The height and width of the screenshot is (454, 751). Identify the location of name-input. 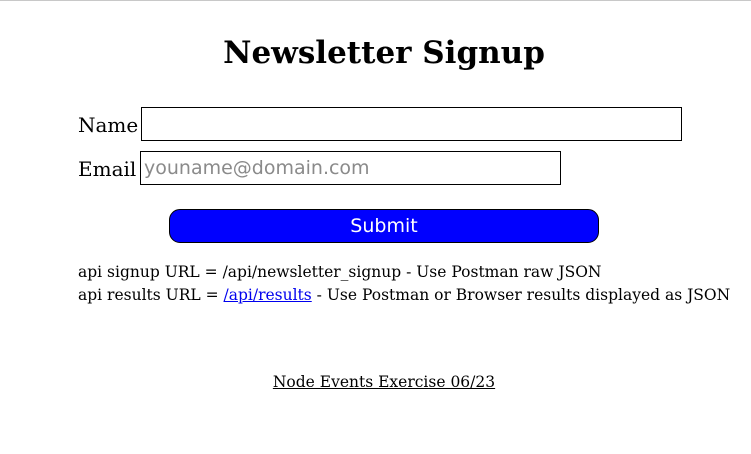
(411, 124).